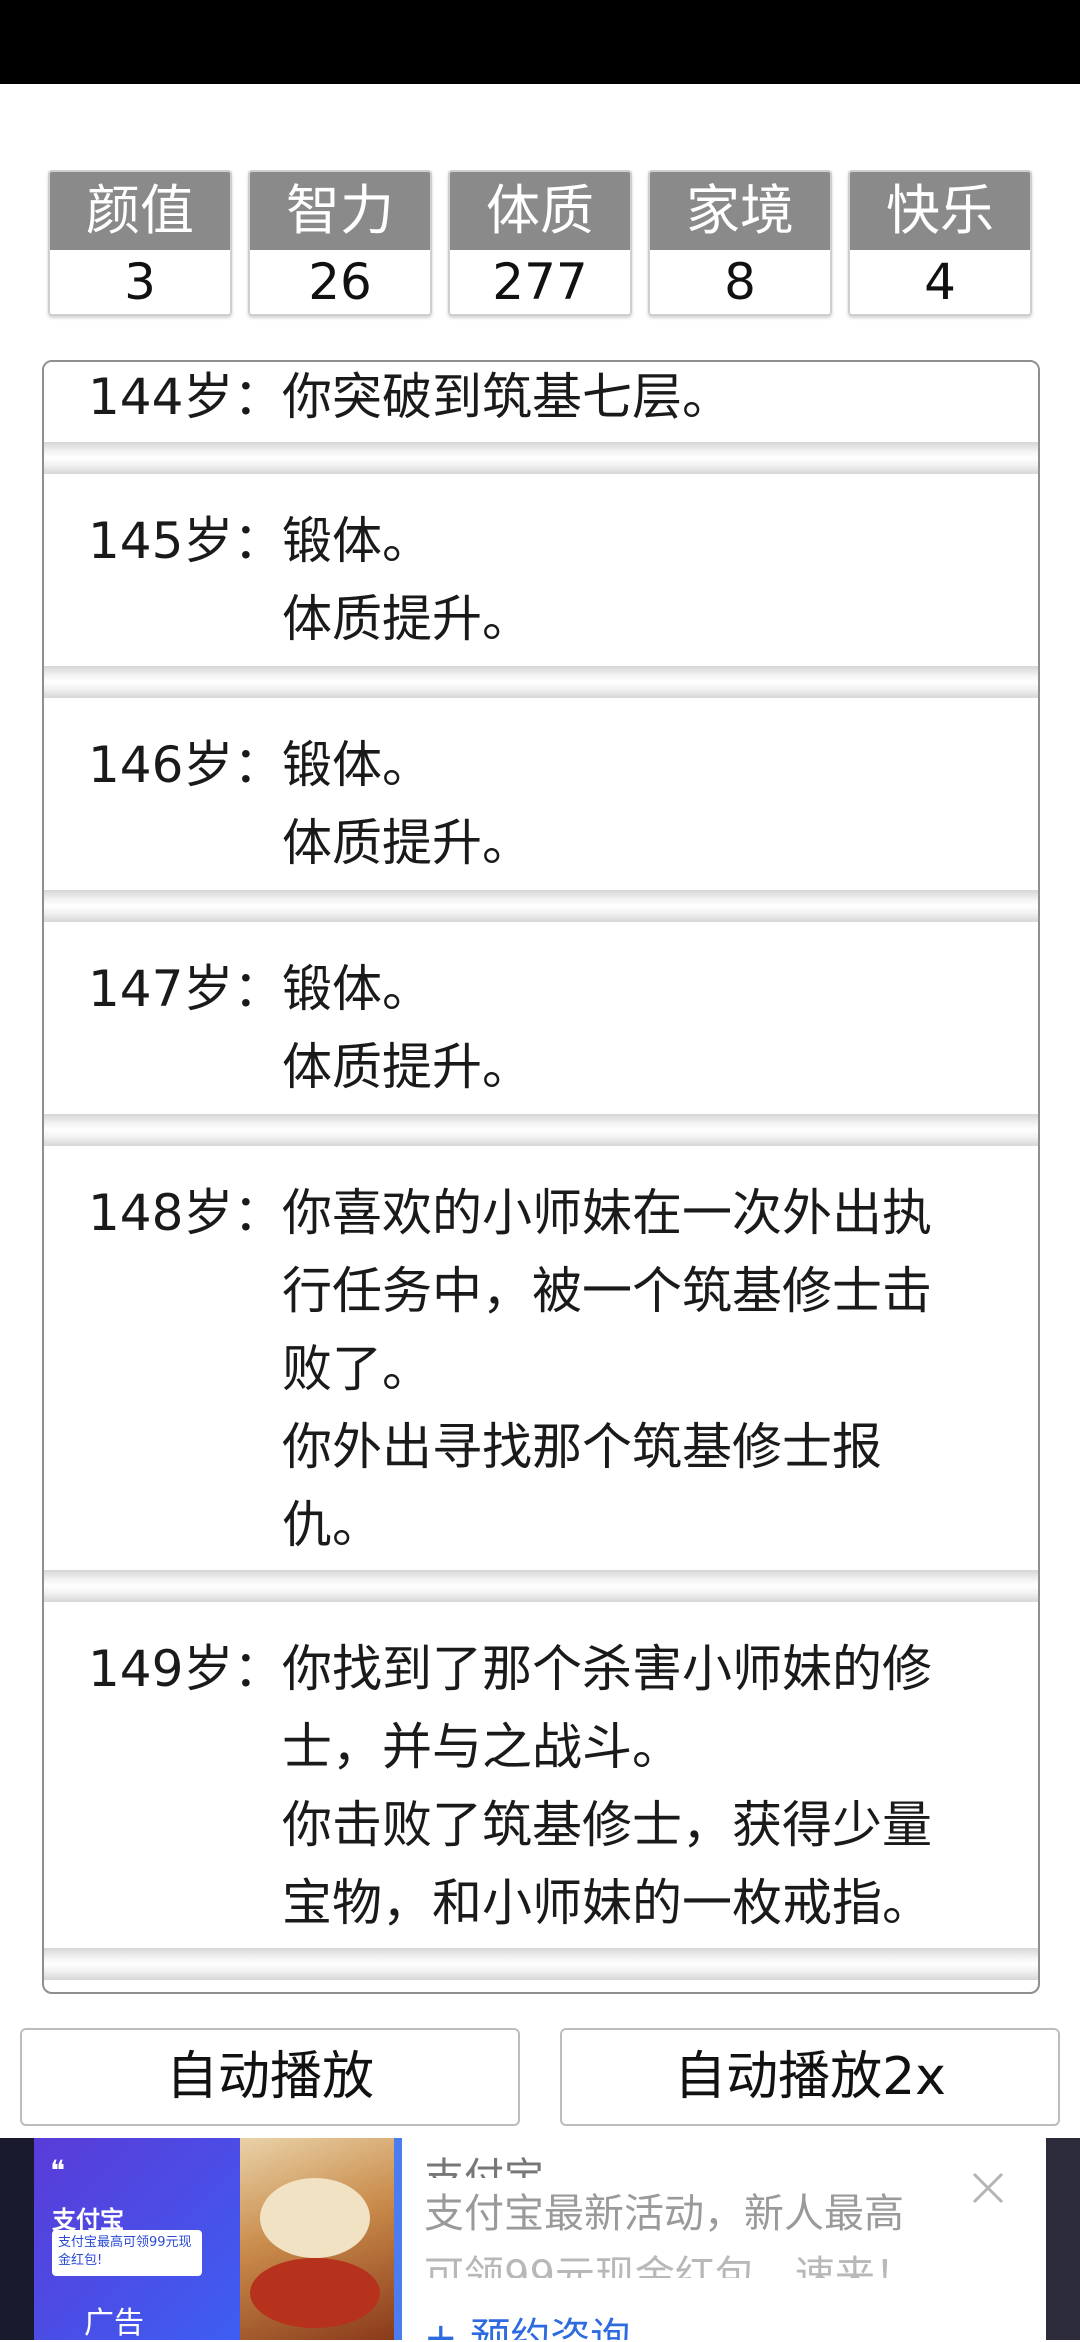 The image size is (1080, 2342). I want to click on log-line: 你找到了那个杀害小师妹的修, so click(607, 1669).